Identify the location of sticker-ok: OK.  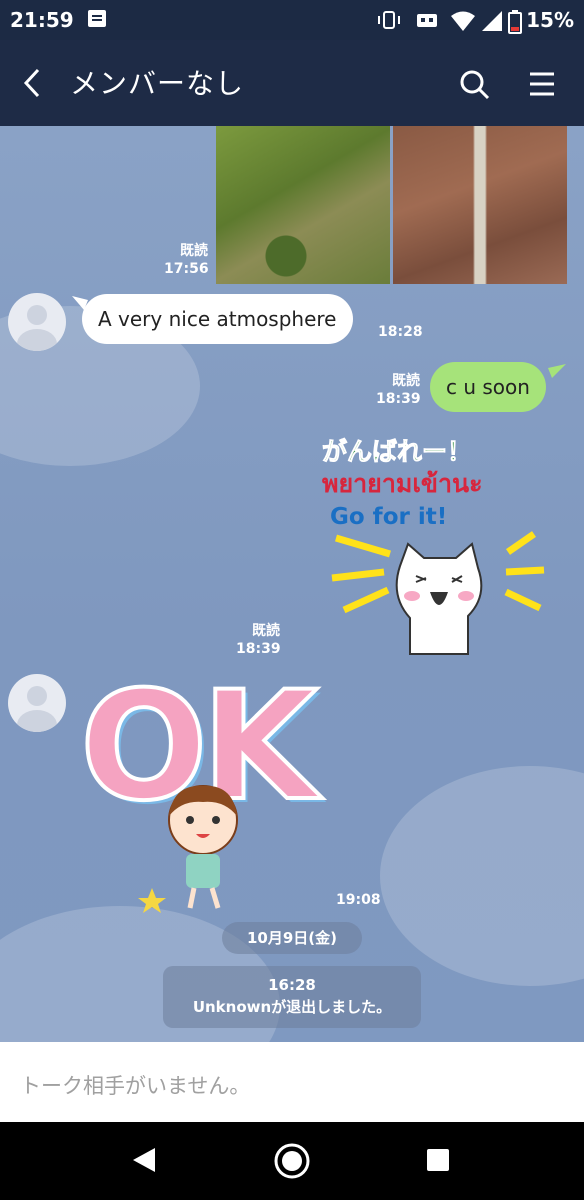
(203, 788).